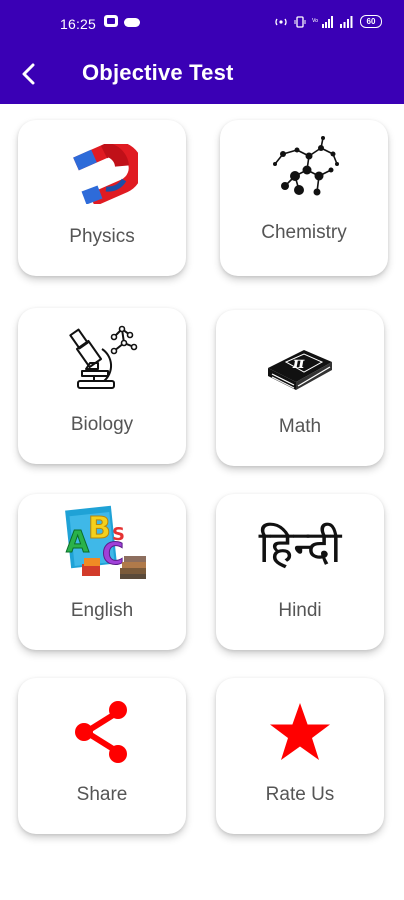  I want to click on app-bar: 16:25 Vo 60 Objective Test, so click(202, 52).